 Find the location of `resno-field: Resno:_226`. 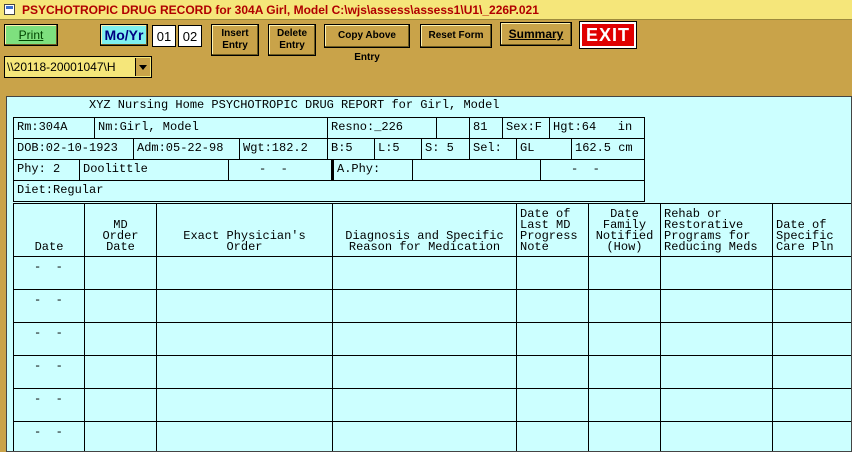

resno-field: Resno:_226 is located at coordinates (382, 128).